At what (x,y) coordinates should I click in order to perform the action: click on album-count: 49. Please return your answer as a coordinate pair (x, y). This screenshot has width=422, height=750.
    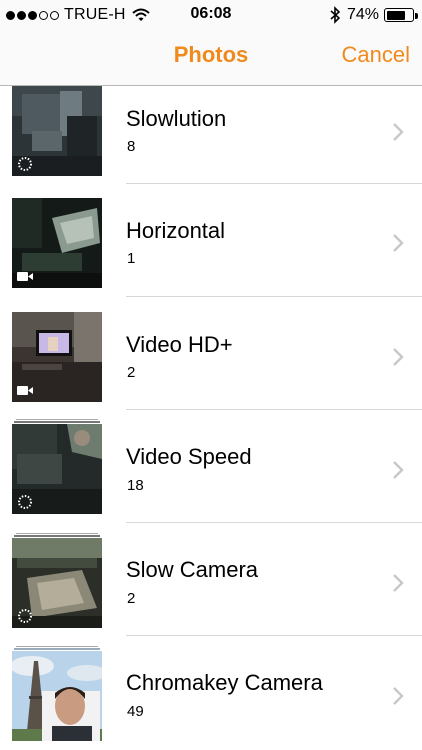
    Looking at the image, I should click on (135, 711).